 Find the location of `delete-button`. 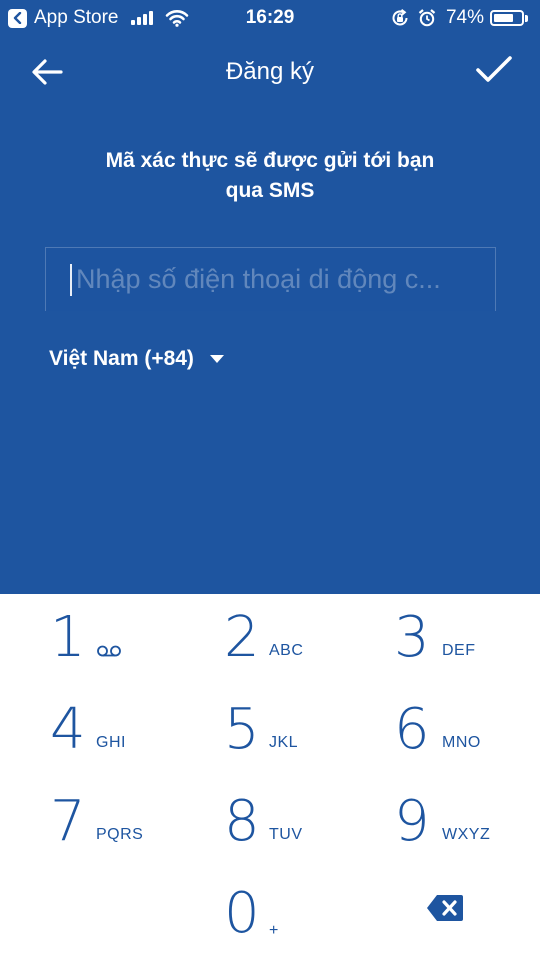

delete-button is located at coordinates (450, 915).